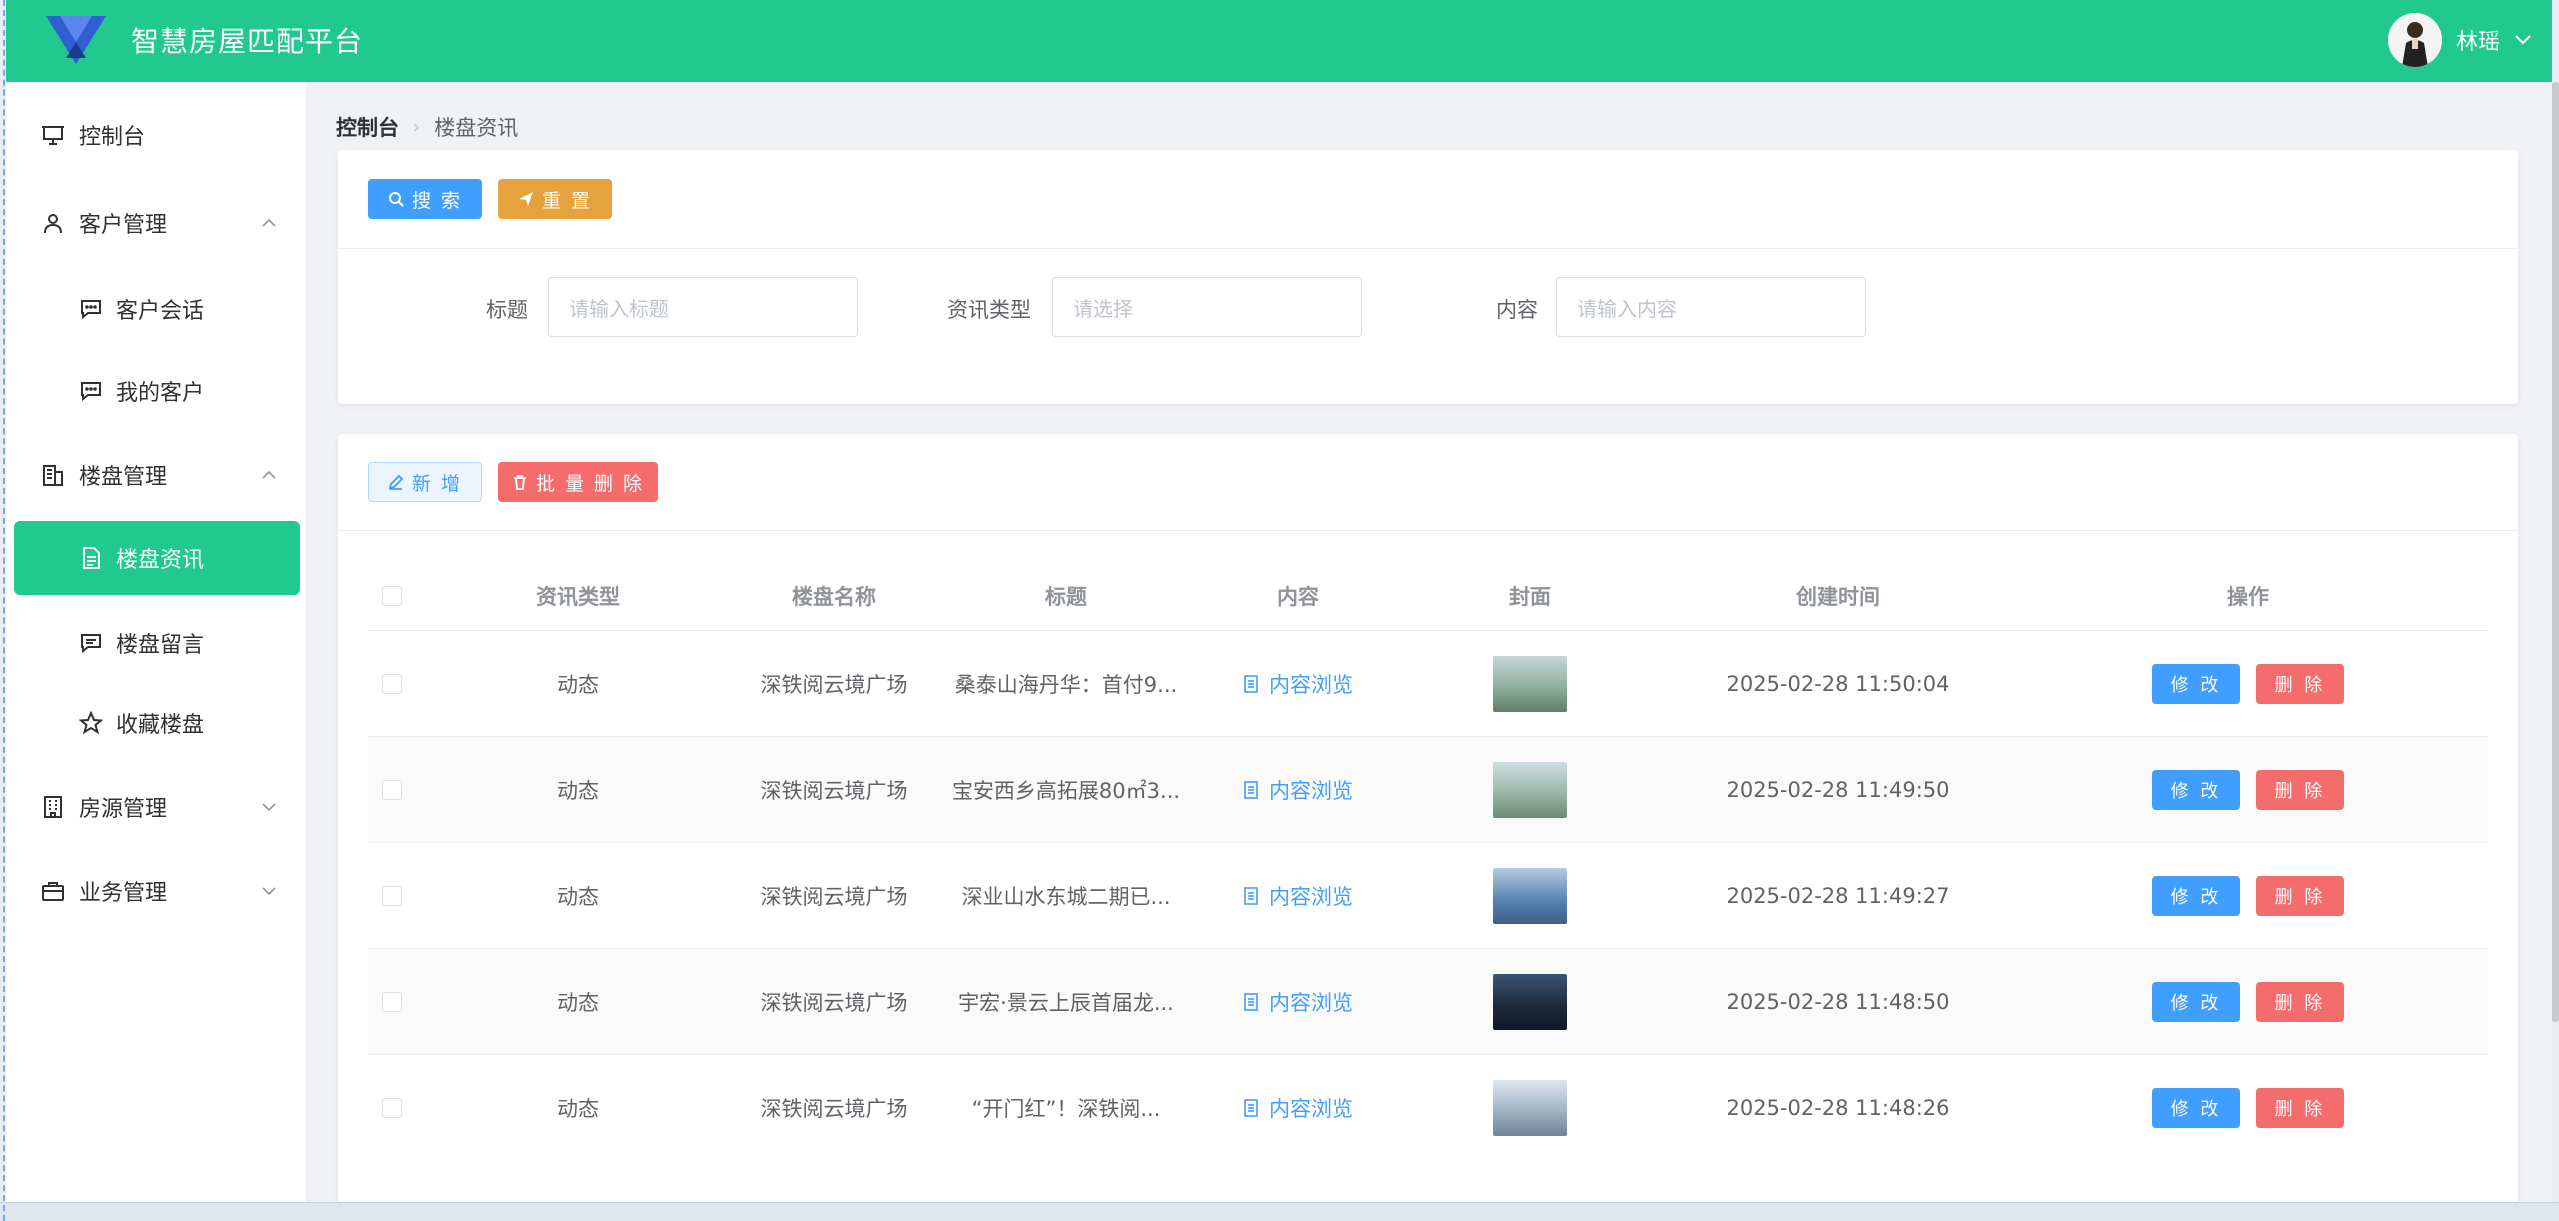 The image size is (2559, 1221). What do you see at coordinates (1838, 790) in the screenshot?
I see `created-time-cell: 2025-02-28 11:49:50` at bounding box center [1838, 790].